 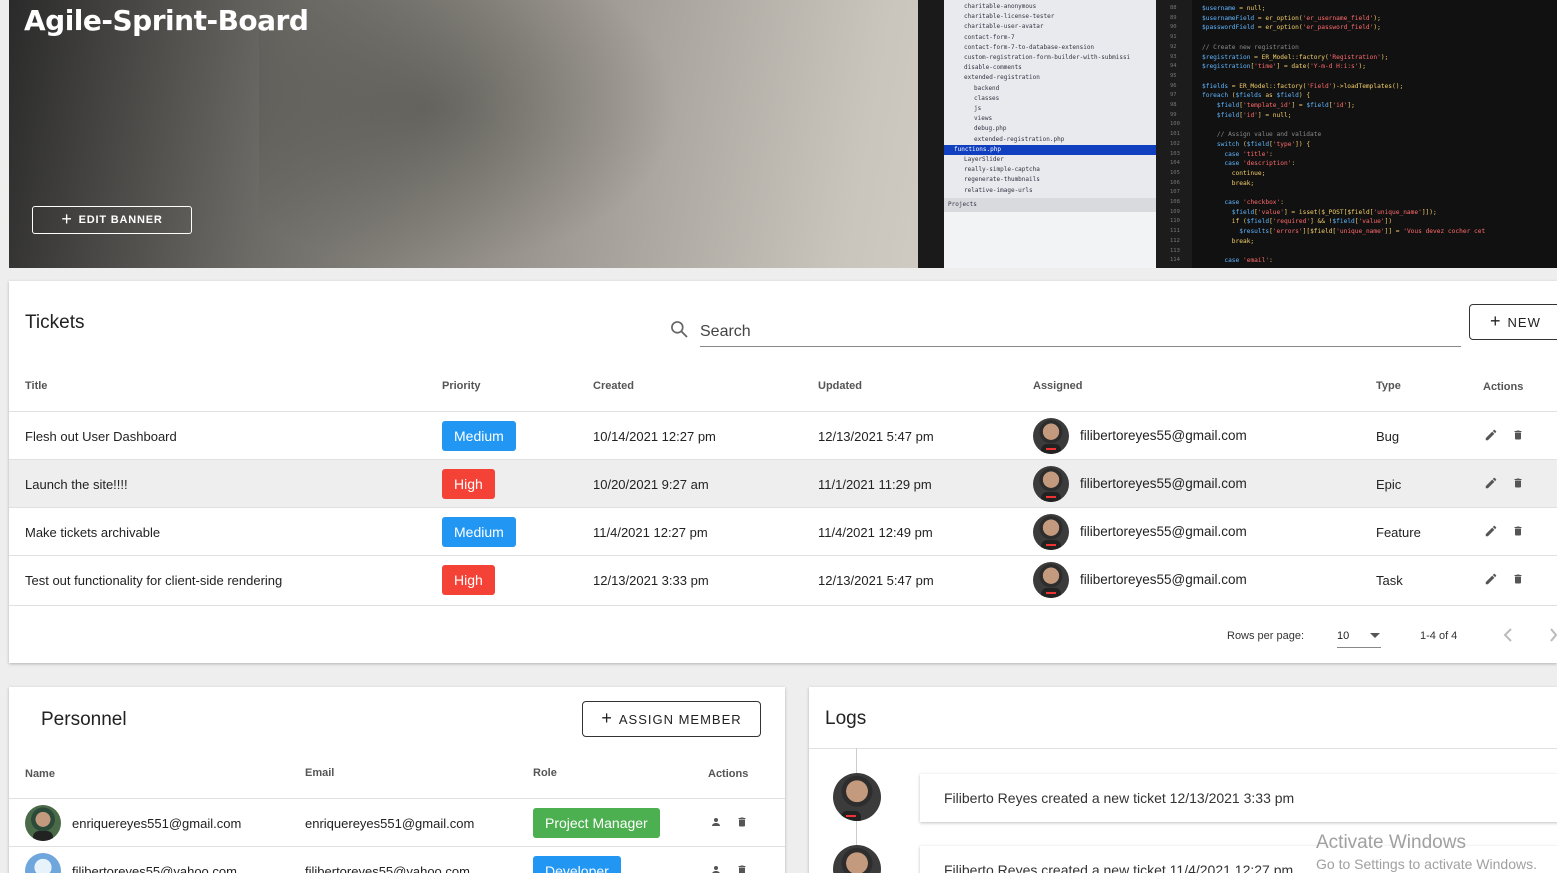 I want to click on updated-date: 12/13/2021 5:47 pm, so click(x=876, y=580).